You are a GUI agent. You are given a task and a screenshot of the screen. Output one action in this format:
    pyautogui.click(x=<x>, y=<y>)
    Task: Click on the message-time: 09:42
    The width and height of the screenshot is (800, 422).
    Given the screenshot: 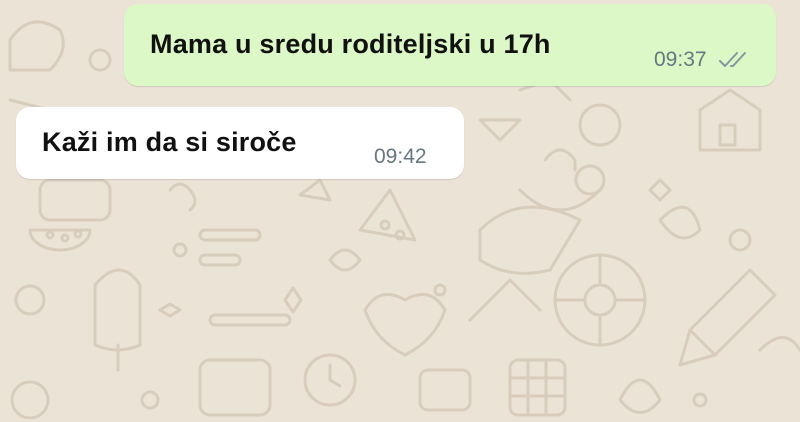 What is the action you would take?
    pyautogui.click(x=400, y=156)
    